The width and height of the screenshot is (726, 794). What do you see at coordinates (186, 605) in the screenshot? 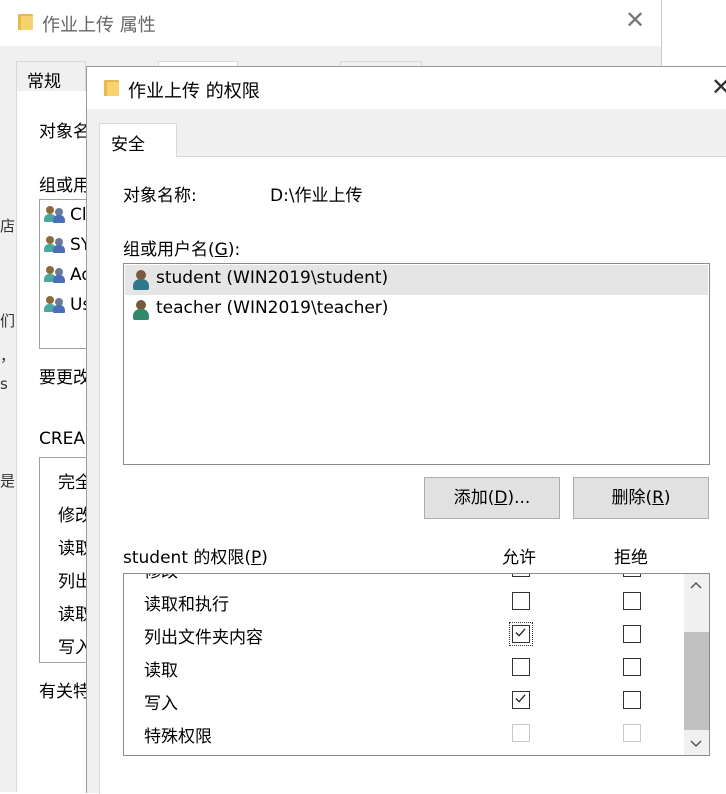
I see `permission-name: 读取和执行` at bounding box center [186, 605].